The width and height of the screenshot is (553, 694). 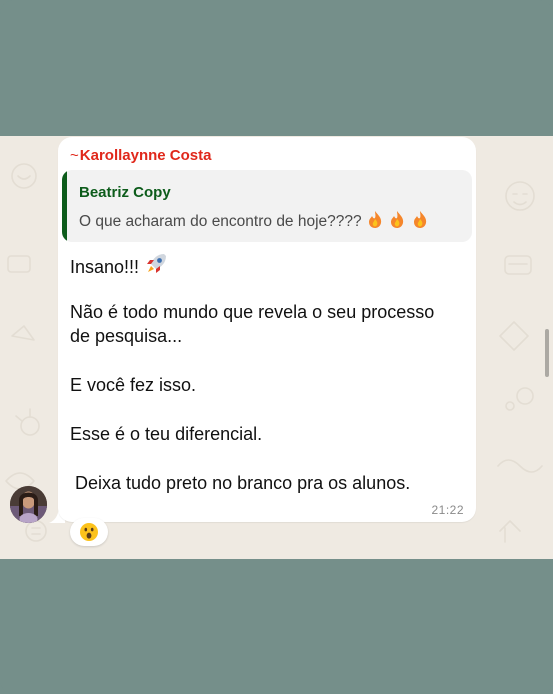 What do you see at coordinates (220, 221) in the screenshot?
I see `quoted-text: O que acharam do encontro de hoje????` at bounding box center [220, 221].